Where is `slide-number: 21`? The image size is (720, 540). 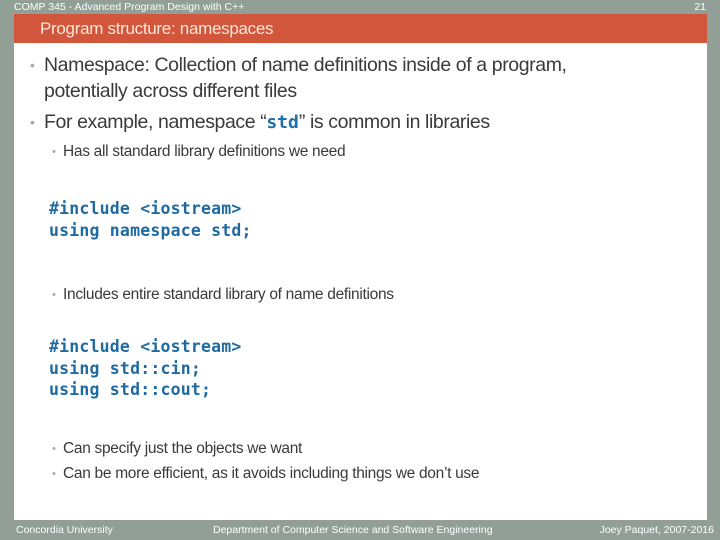 slide-number: 21 is located at coordinates (700, 7).